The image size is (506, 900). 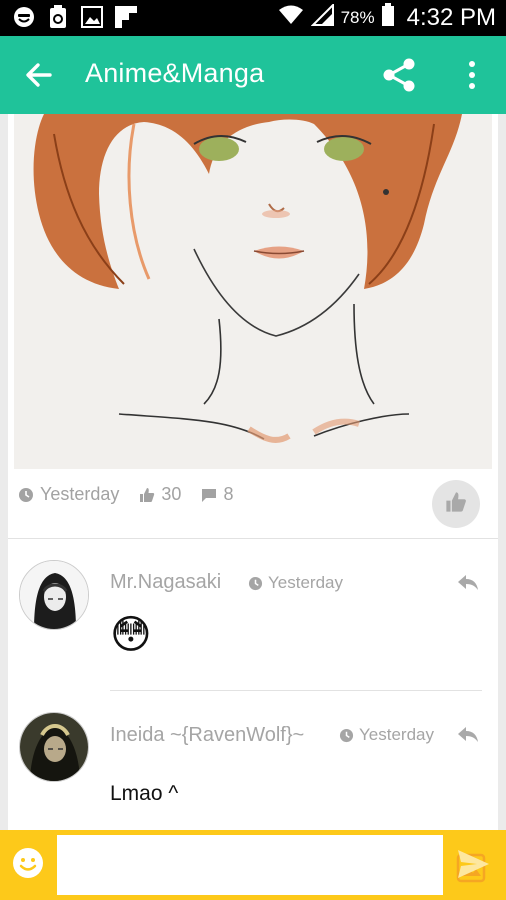 I want to click on comment-input, so click(x=271, y=865).